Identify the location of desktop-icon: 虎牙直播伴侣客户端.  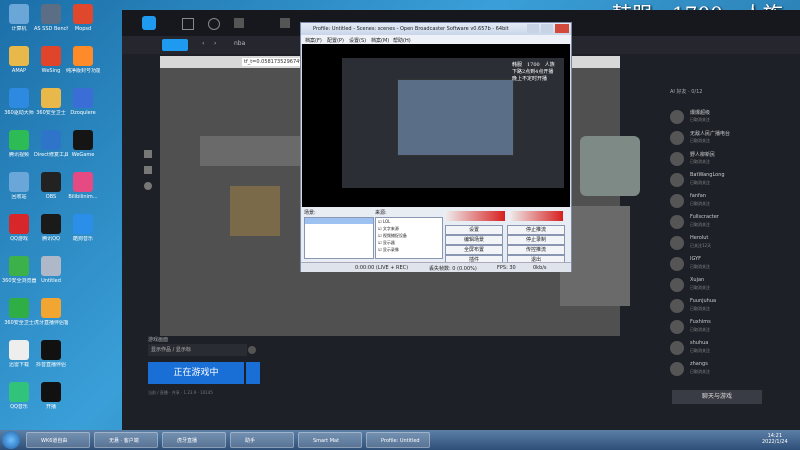
(51, 312).